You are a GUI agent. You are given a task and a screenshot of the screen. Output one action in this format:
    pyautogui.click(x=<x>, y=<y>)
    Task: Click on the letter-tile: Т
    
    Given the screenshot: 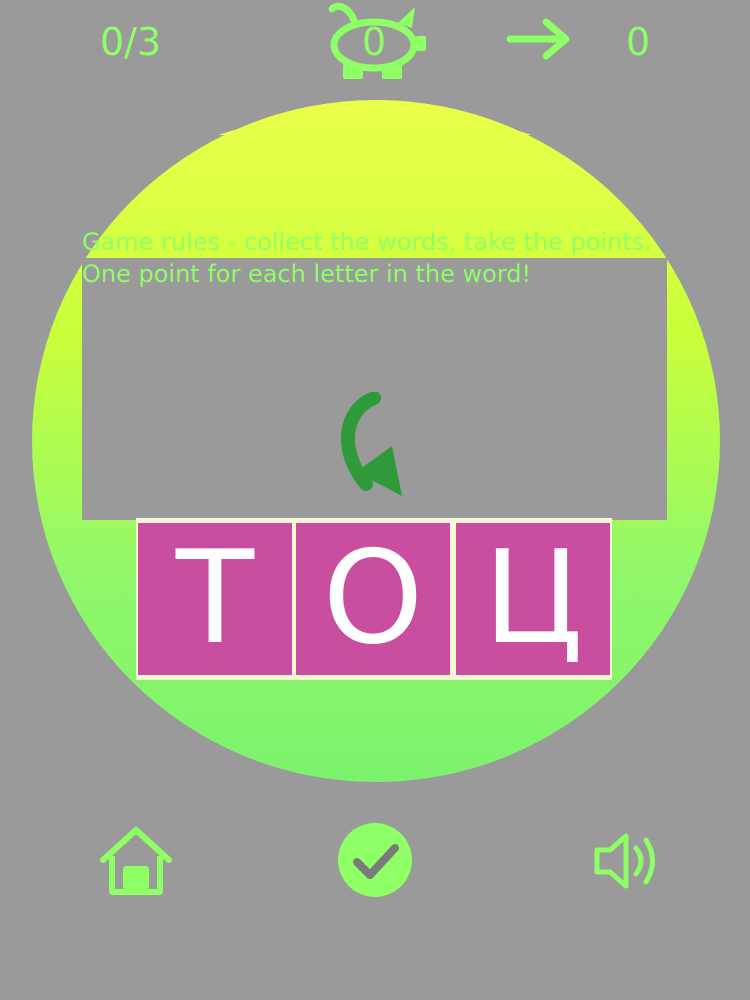 What is the action you would take?
    pyautogui.click(x=215, y=599)
    